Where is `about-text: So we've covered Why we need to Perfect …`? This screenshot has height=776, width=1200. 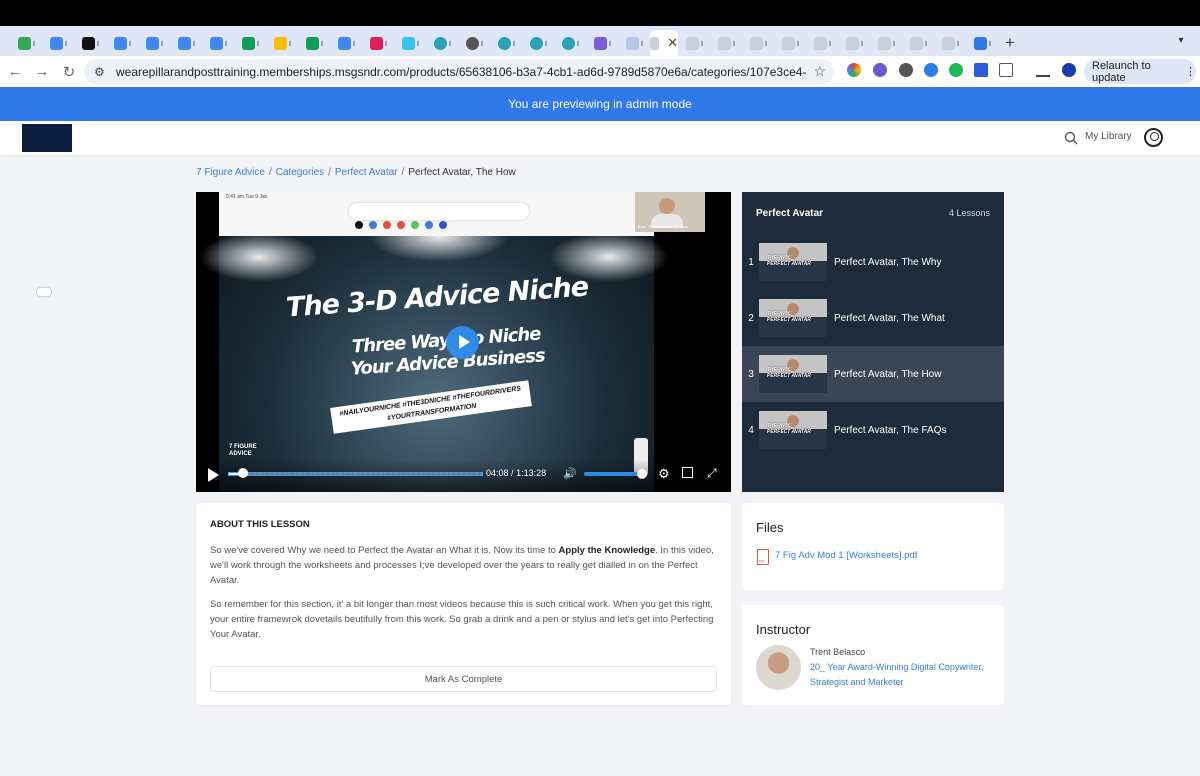 about-text: So we've covered Why we need to Perfect … is located at coordinates (384, 550).